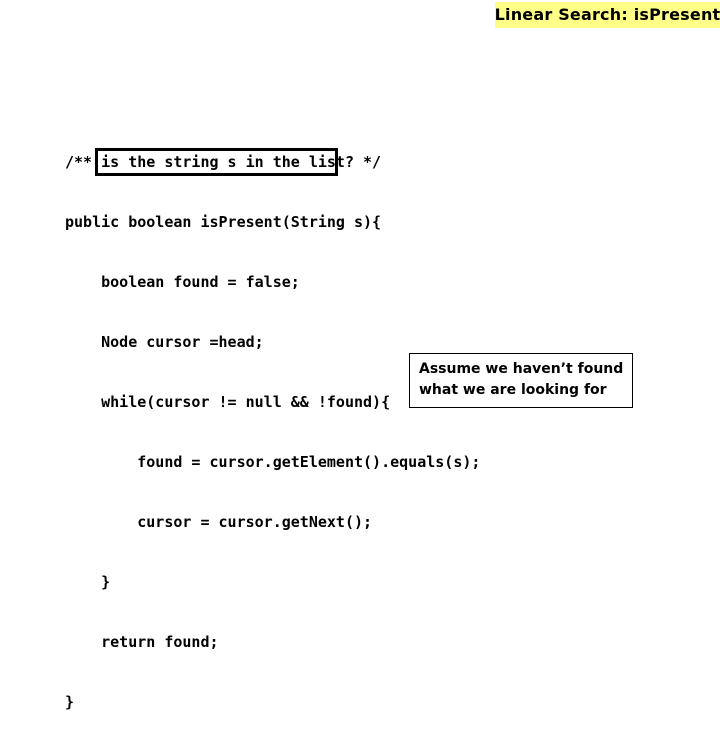 This screenshot has height=752, width=720. I want to click on slide-title-text: Linear Search: isPresent, so click(607, 14).